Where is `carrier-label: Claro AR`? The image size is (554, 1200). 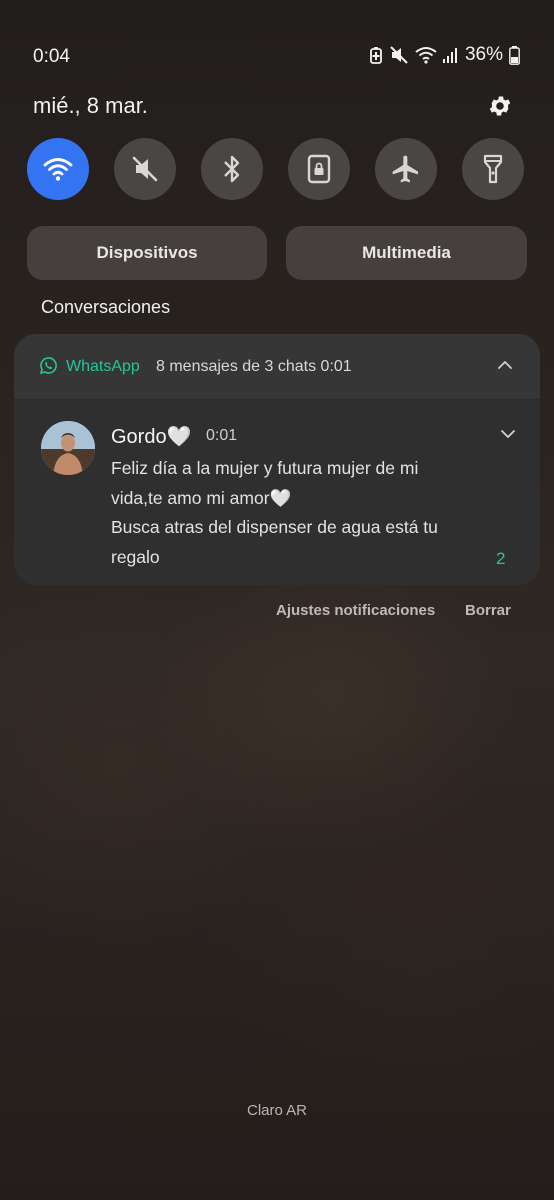
carrier-label: Claro AR is located at coordinates (277, 1110).